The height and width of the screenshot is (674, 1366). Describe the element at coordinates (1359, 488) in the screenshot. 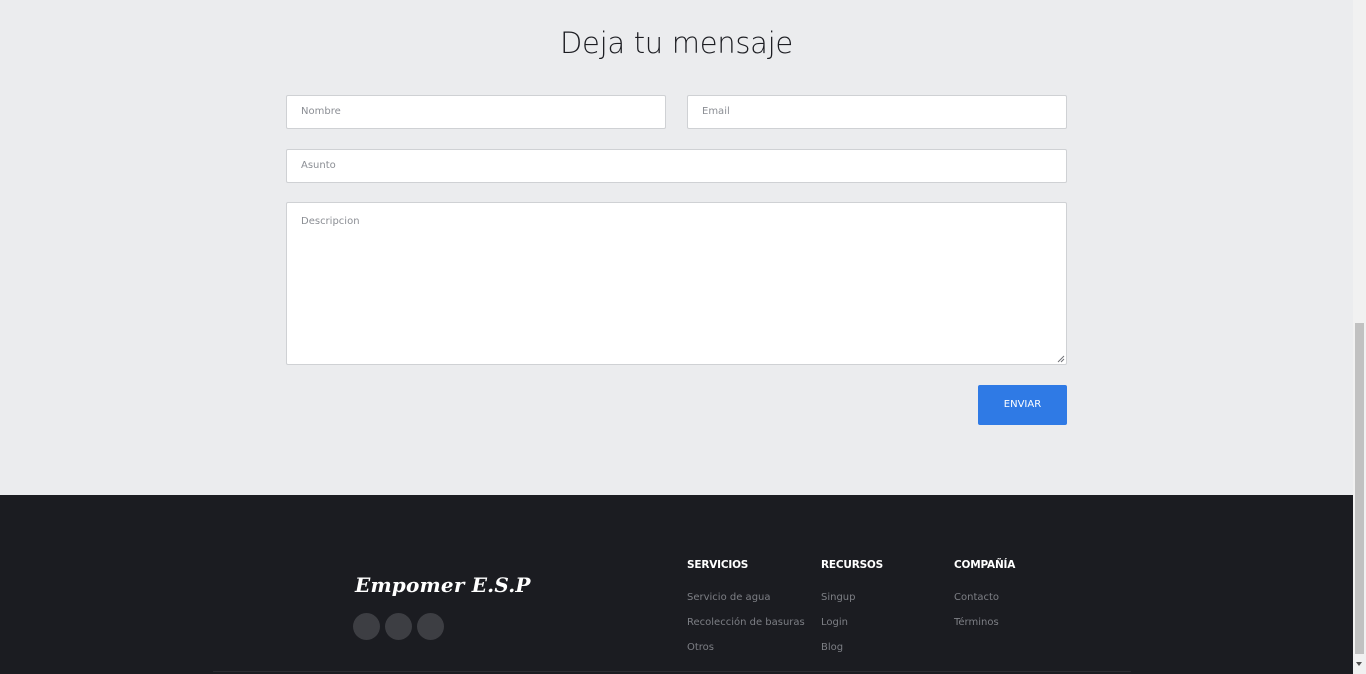

I see `scrollbar-thumb` at that location.